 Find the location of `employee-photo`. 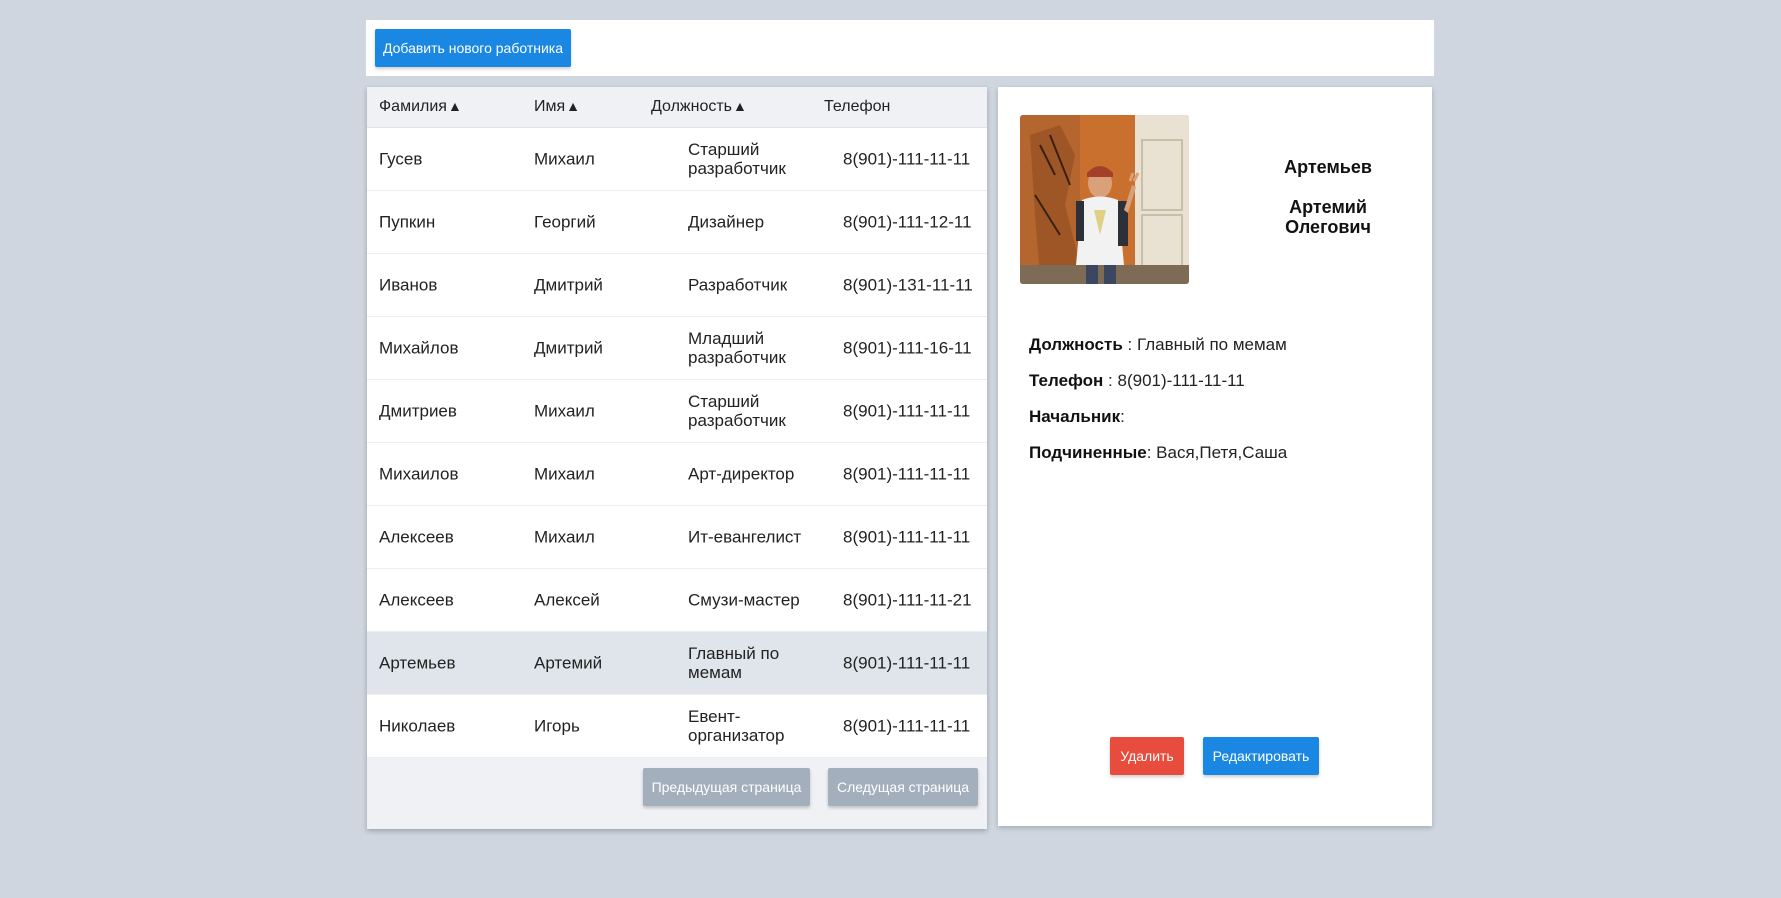

employee-photo is located at coordinates (1104, 199).